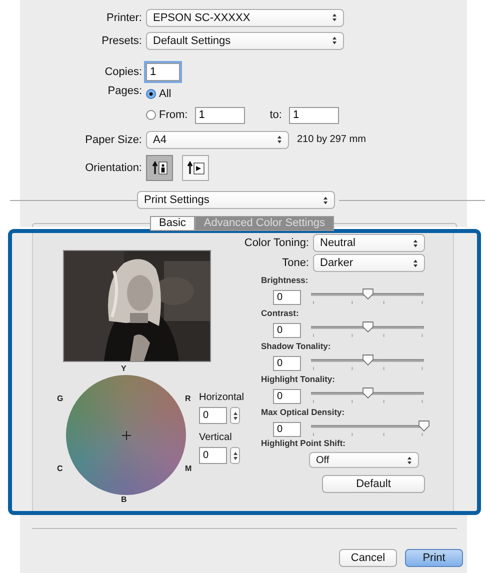 This screenshot has width=485, height=573. Describe the element at coordinates (172, 223) in the screenshot. I see `tab: Basic` at that location.